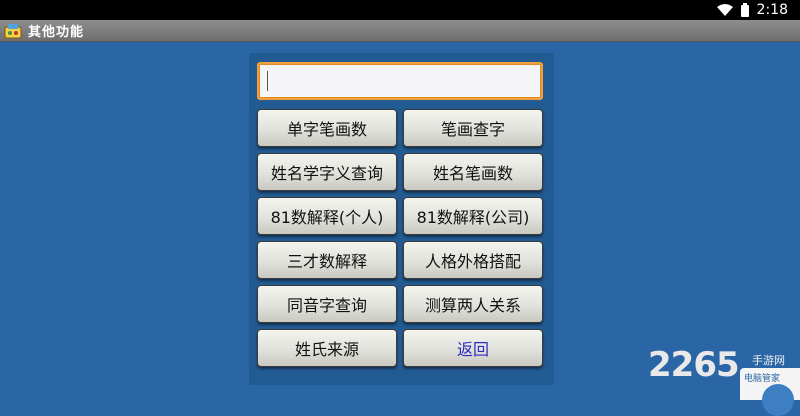  I want to click on three-talents-button: 三才数解释, so click(327, 260).